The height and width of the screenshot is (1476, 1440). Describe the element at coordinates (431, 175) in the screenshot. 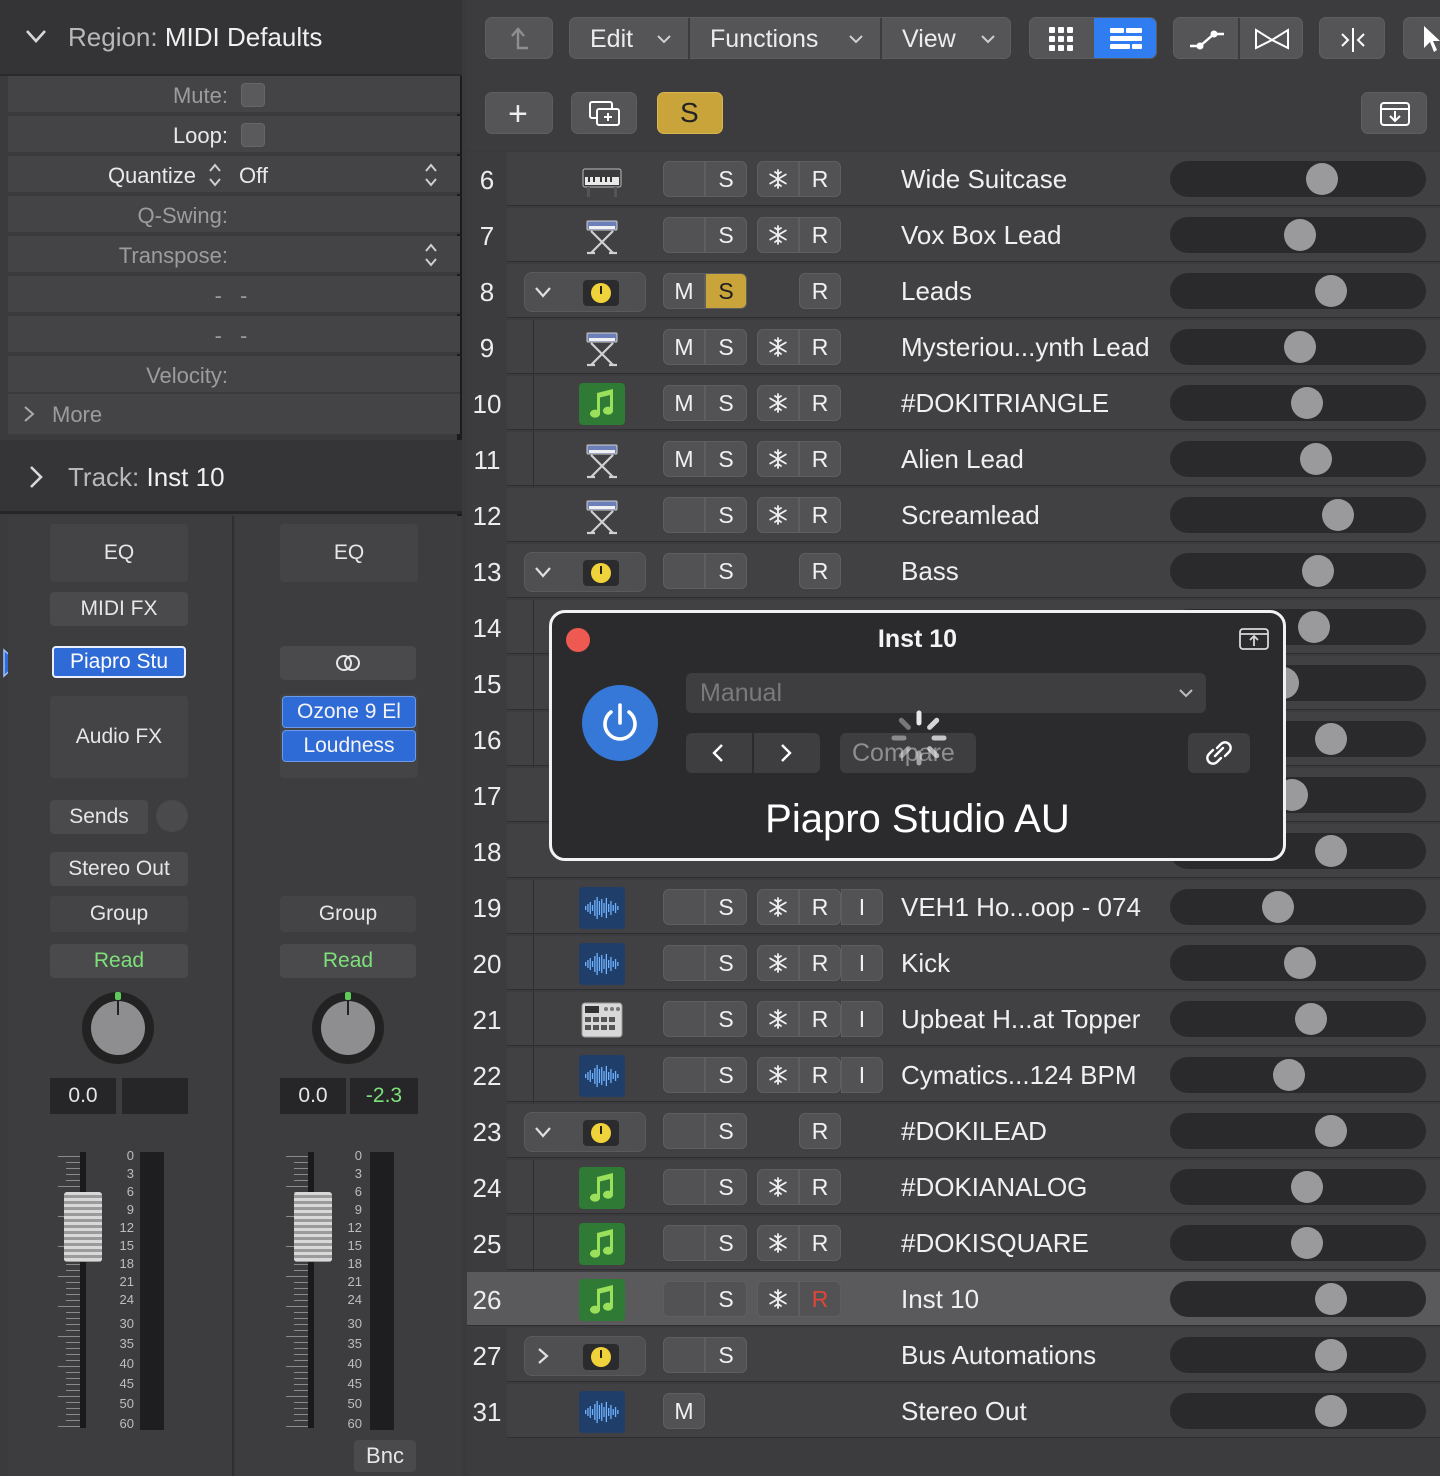

I see `quantize-popup-icon` at that location.